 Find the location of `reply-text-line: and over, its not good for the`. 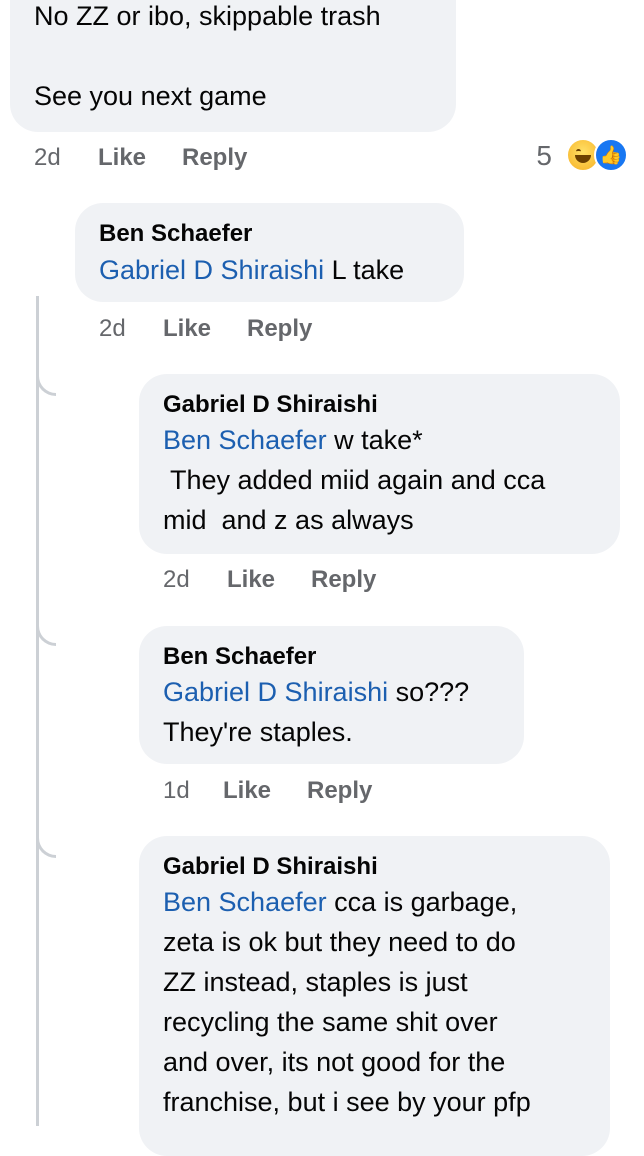

reply-text-line: and over, its not good for the is located at coordinates (334, 1062).